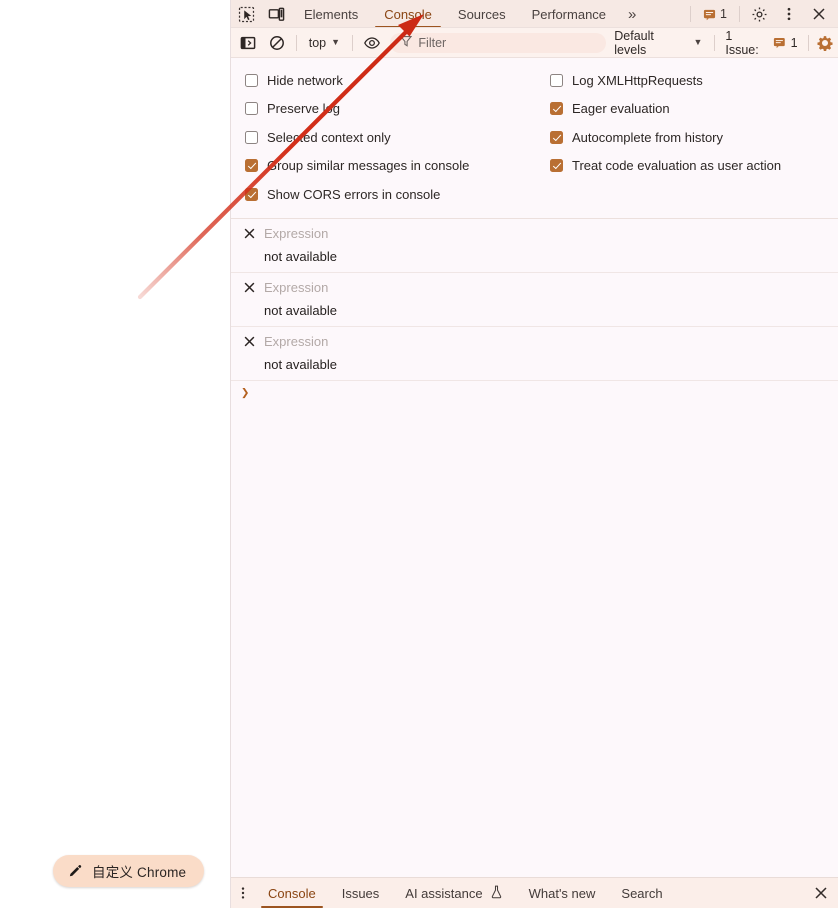  Describe the element at coordinates (665, 14) in the screenshot. I see `tabbar-spacer` at that location.